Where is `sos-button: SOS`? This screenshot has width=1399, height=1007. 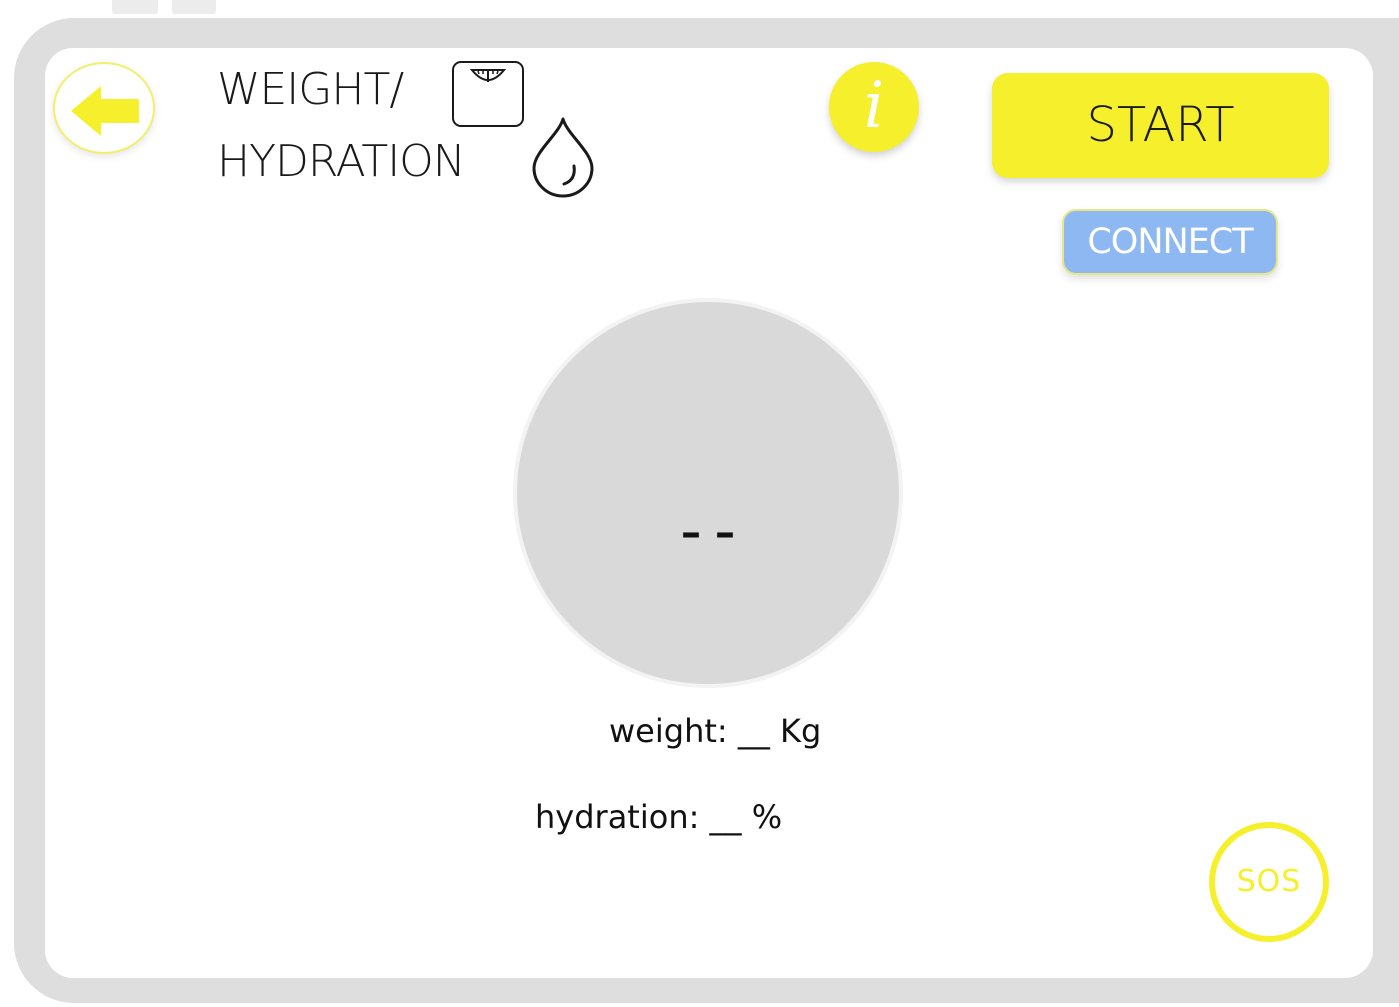 sos-button: SOS is located at coordinates (1269, 882).